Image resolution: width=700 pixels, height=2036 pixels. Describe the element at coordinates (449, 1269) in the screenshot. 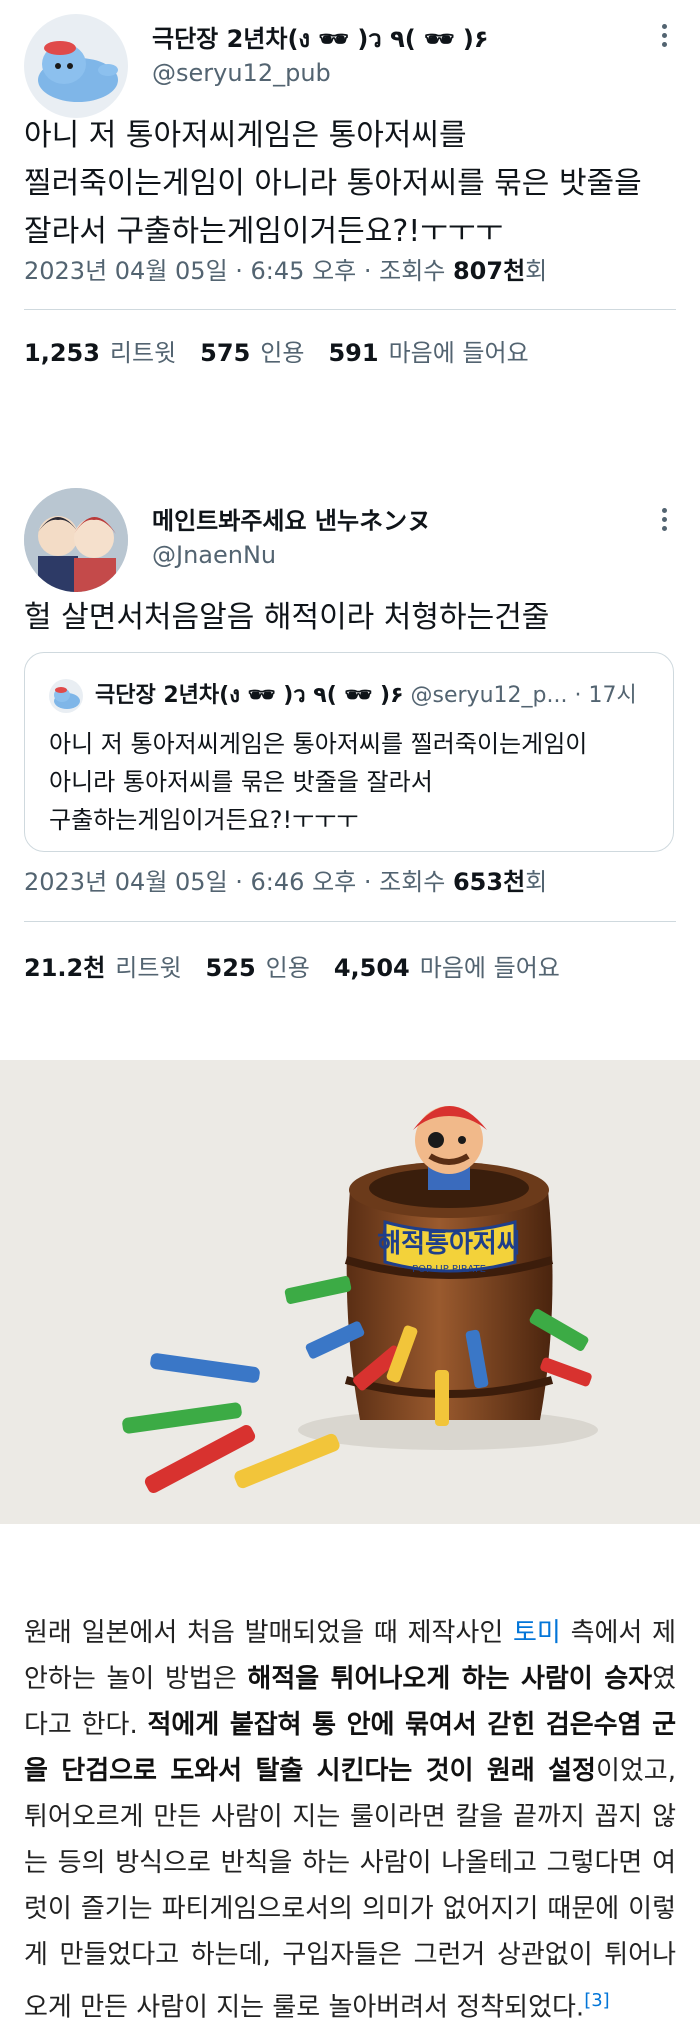

I see `barrel-sublabel: POP-UP PIRATE` at that location.